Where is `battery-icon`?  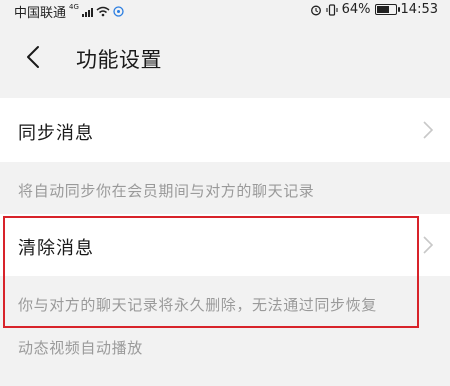 battery-icon is located at coordinates (387, 9).